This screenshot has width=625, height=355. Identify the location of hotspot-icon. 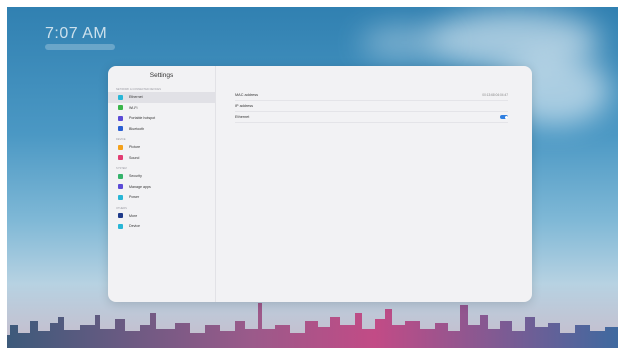
(120, 118).